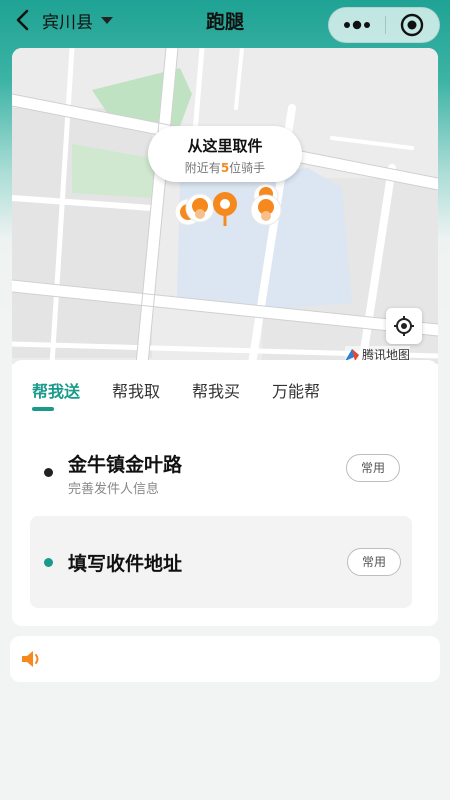 This screenshot has height=800, width=450. I want to click on receiver-address-placeholder: 填写收件地址, so click(125, 564).